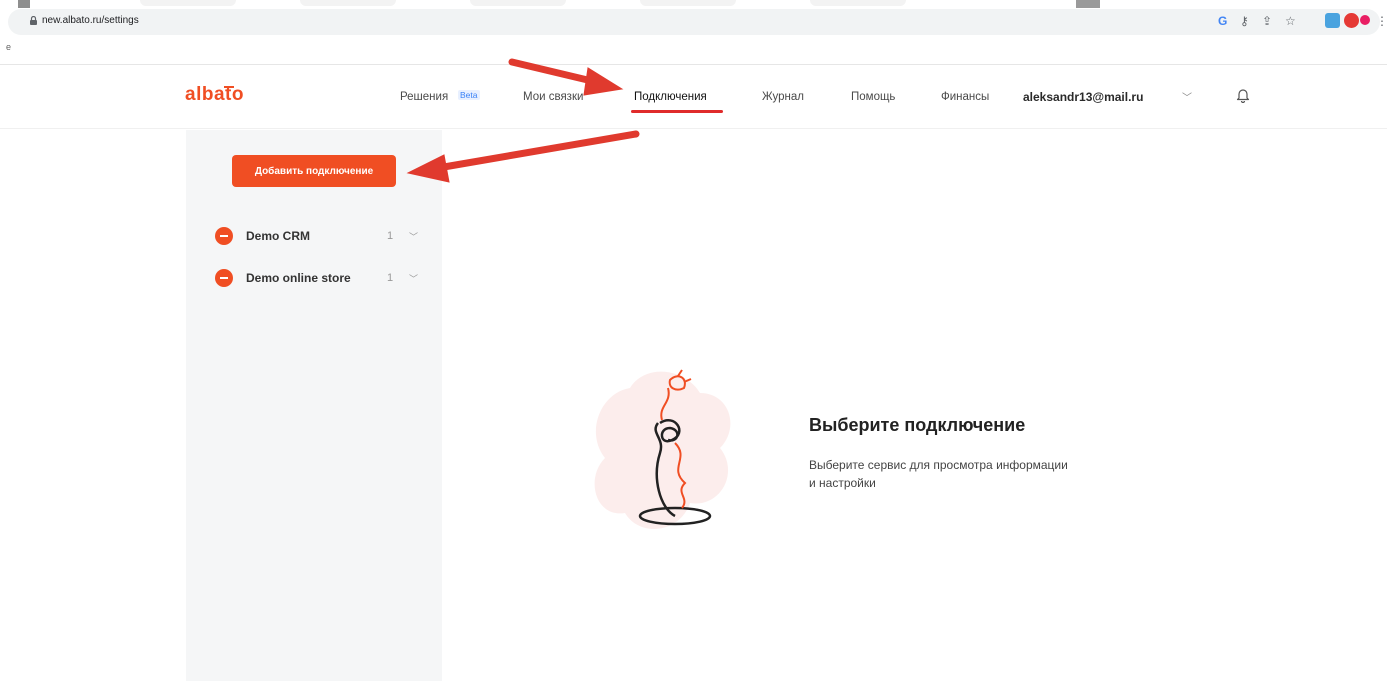 The width and height of the screenshot is (1387, 681). Describe the element at coordinates (322, 236) in the screenshot. I see `connection-item: Demo CRM 1 ﹀` at that location.